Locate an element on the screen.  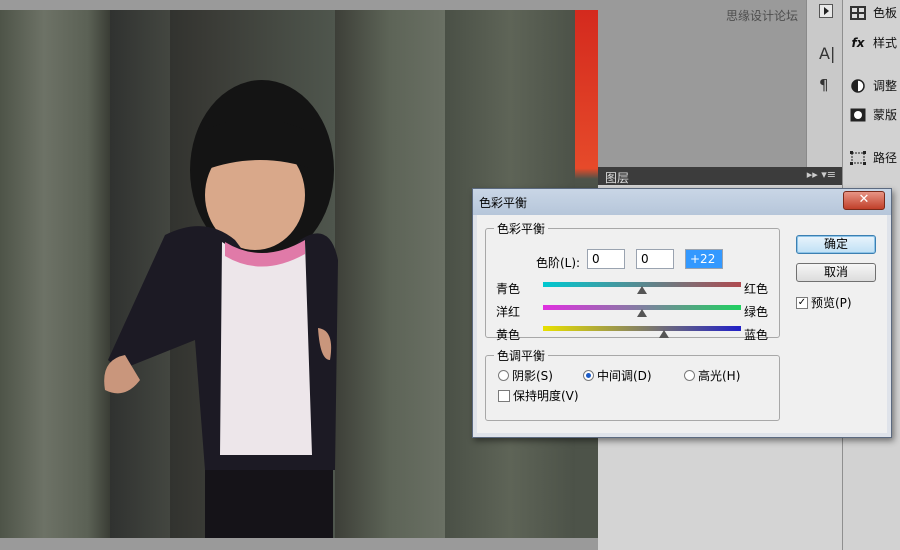
levels-input-magenta-green: 0 is located at coordinates (655, 259).